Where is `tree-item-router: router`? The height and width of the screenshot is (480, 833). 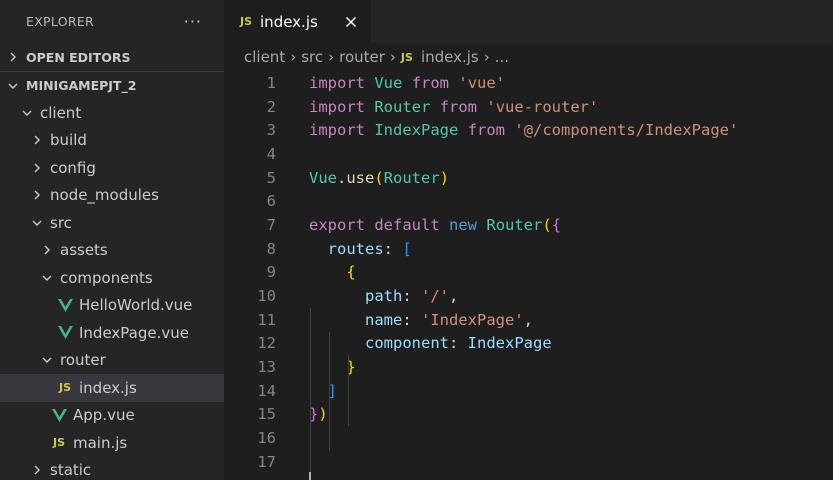
tree-item-router: router is located at coordinates (112, 361).